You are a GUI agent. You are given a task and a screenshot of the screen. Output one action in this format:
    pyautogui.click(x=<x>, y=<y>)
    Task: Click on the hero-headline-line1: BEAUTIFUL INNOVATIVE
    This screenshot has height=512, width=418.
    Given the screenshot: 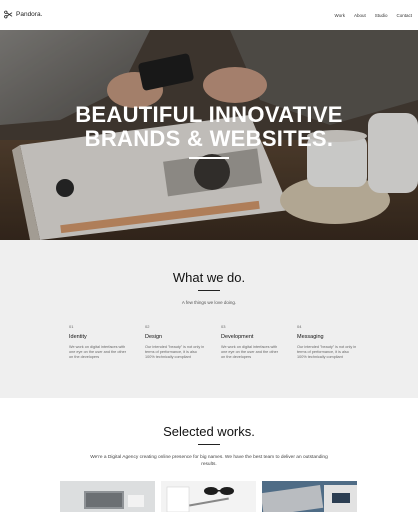 What is the action you would take?
    pyautogui.click(x=209, y=114)
    